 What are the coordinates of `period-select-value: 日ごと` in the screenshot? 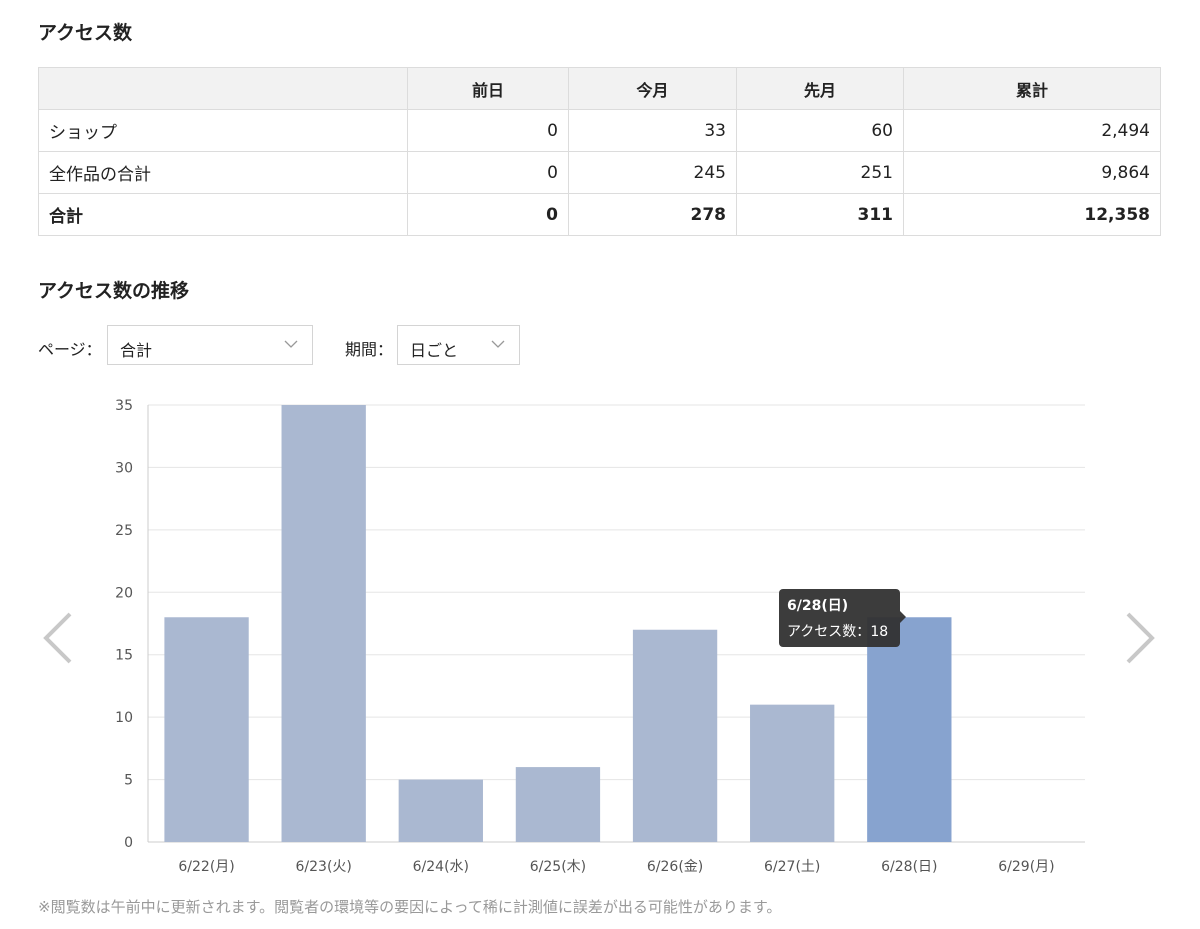 It's located at (434, 350).